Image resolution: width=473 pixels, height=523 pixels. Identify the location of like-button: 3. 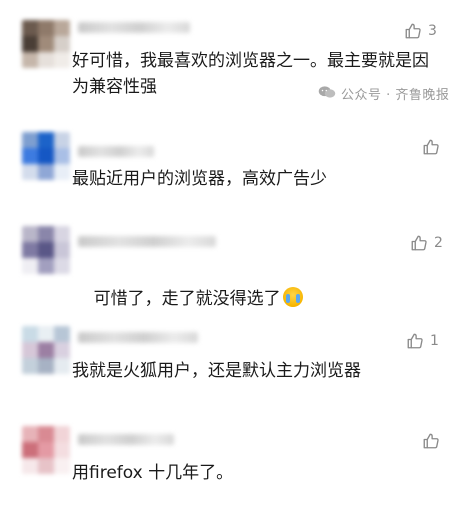
(420, 31).